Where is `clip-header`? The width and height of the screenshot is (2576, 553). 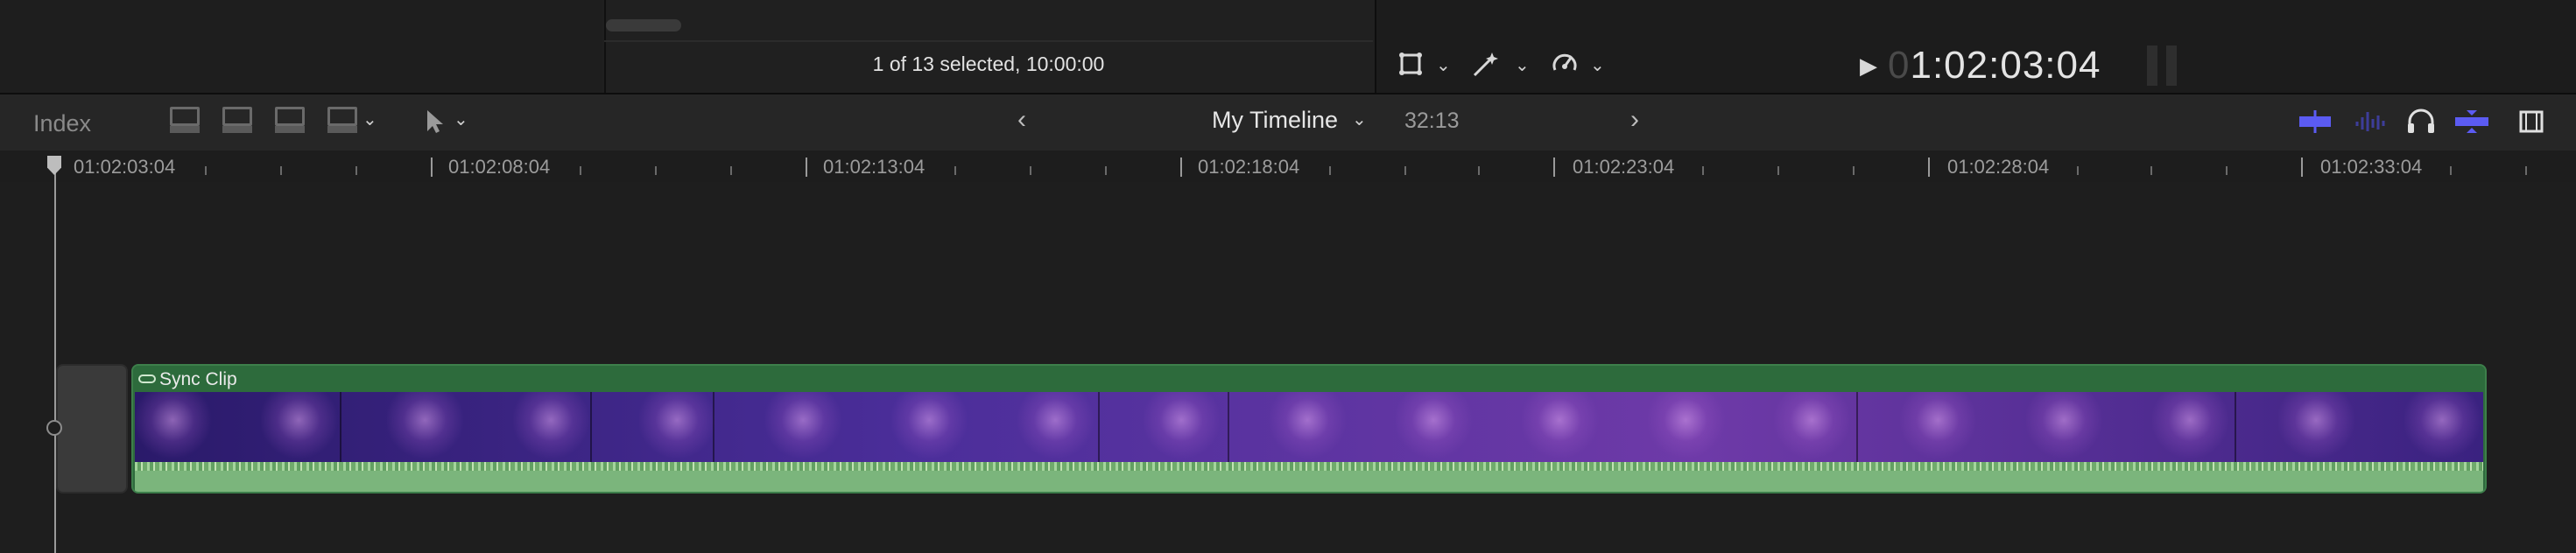
clip-header is located at coordinates (1309, 379).